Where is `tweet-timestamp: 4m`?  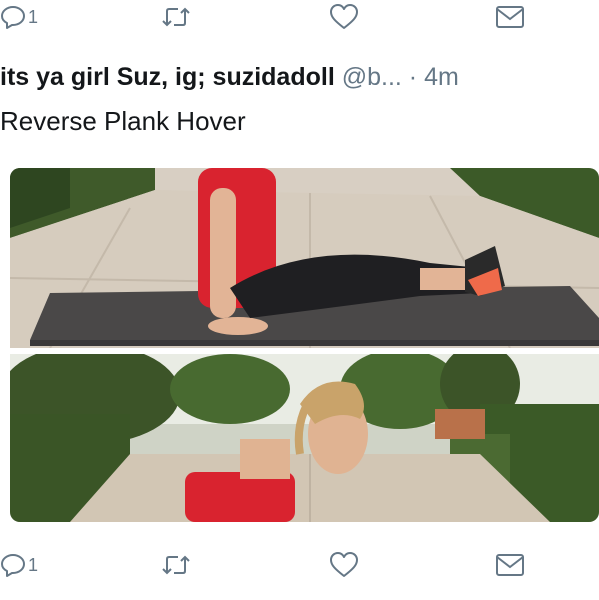
tweet-timestamp: 4m is located at coordinates (441, 77).